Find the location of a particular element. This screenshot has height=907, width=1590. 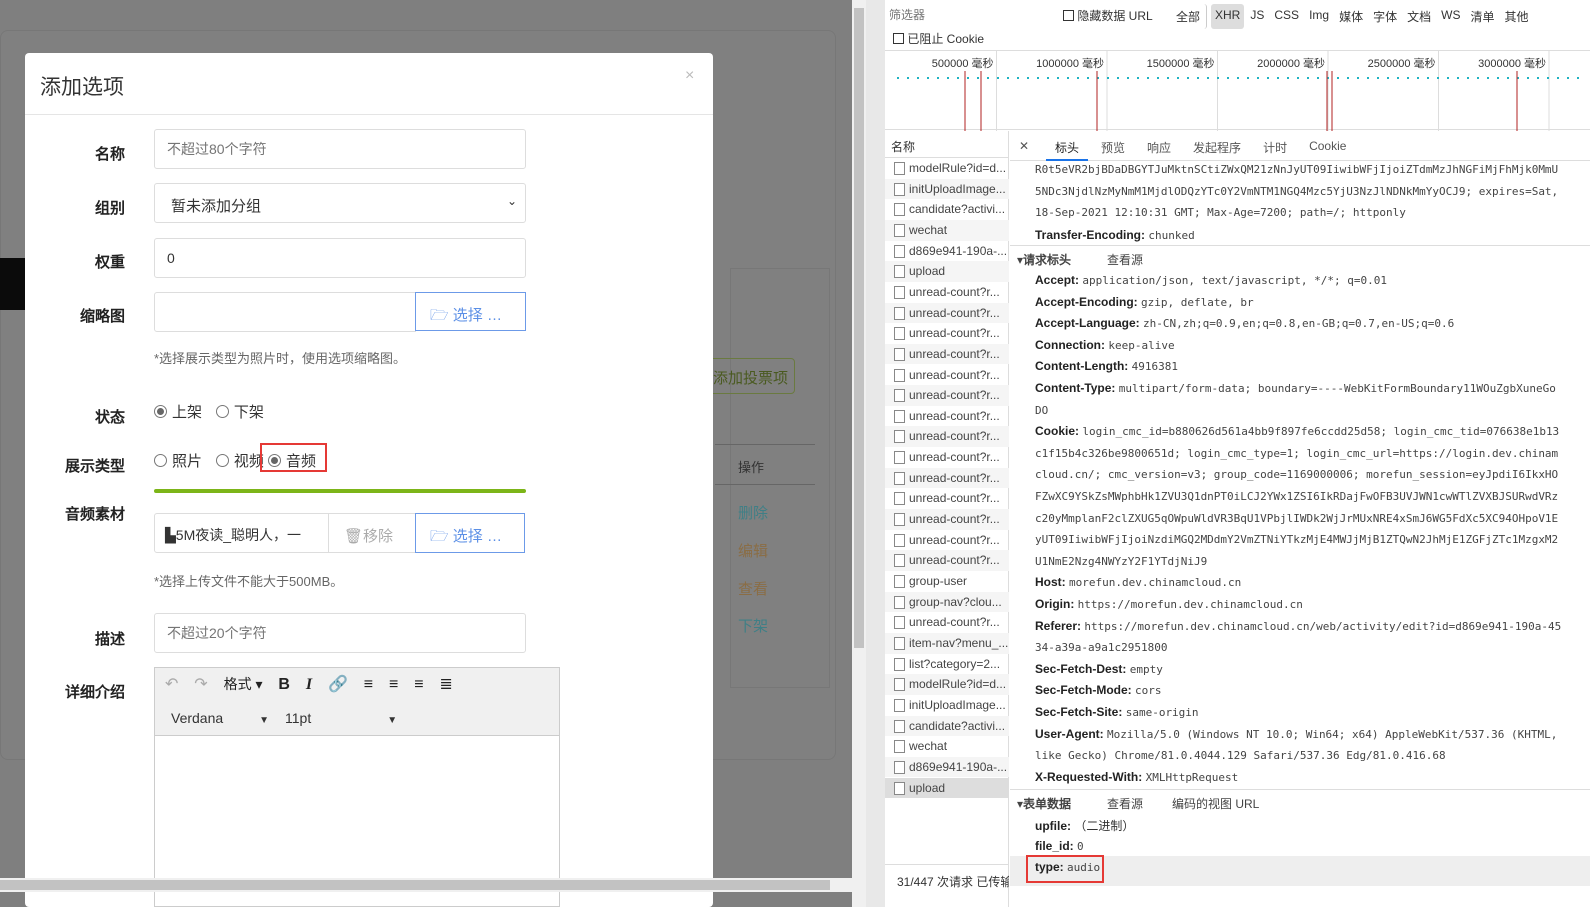

hide-data-url-checkbox: 隐藏数据 URL is located at coordinates (1108, 15).